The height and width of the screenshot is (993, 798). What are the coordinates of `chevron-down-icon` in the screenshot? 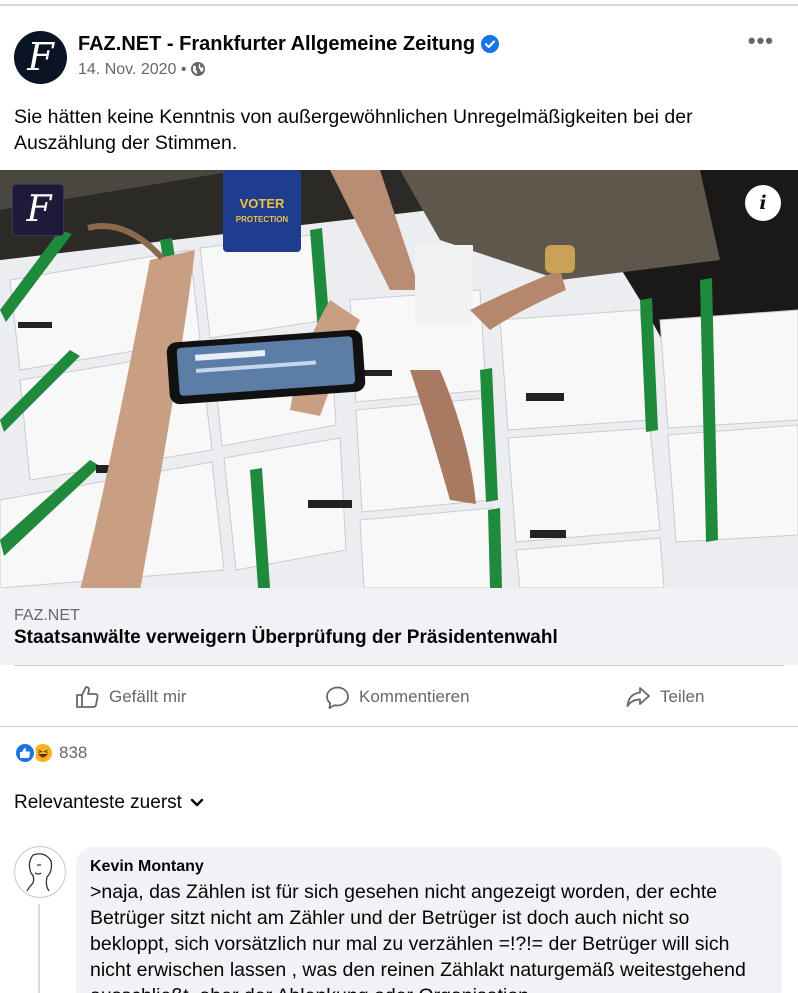 It's located at (197, 802).